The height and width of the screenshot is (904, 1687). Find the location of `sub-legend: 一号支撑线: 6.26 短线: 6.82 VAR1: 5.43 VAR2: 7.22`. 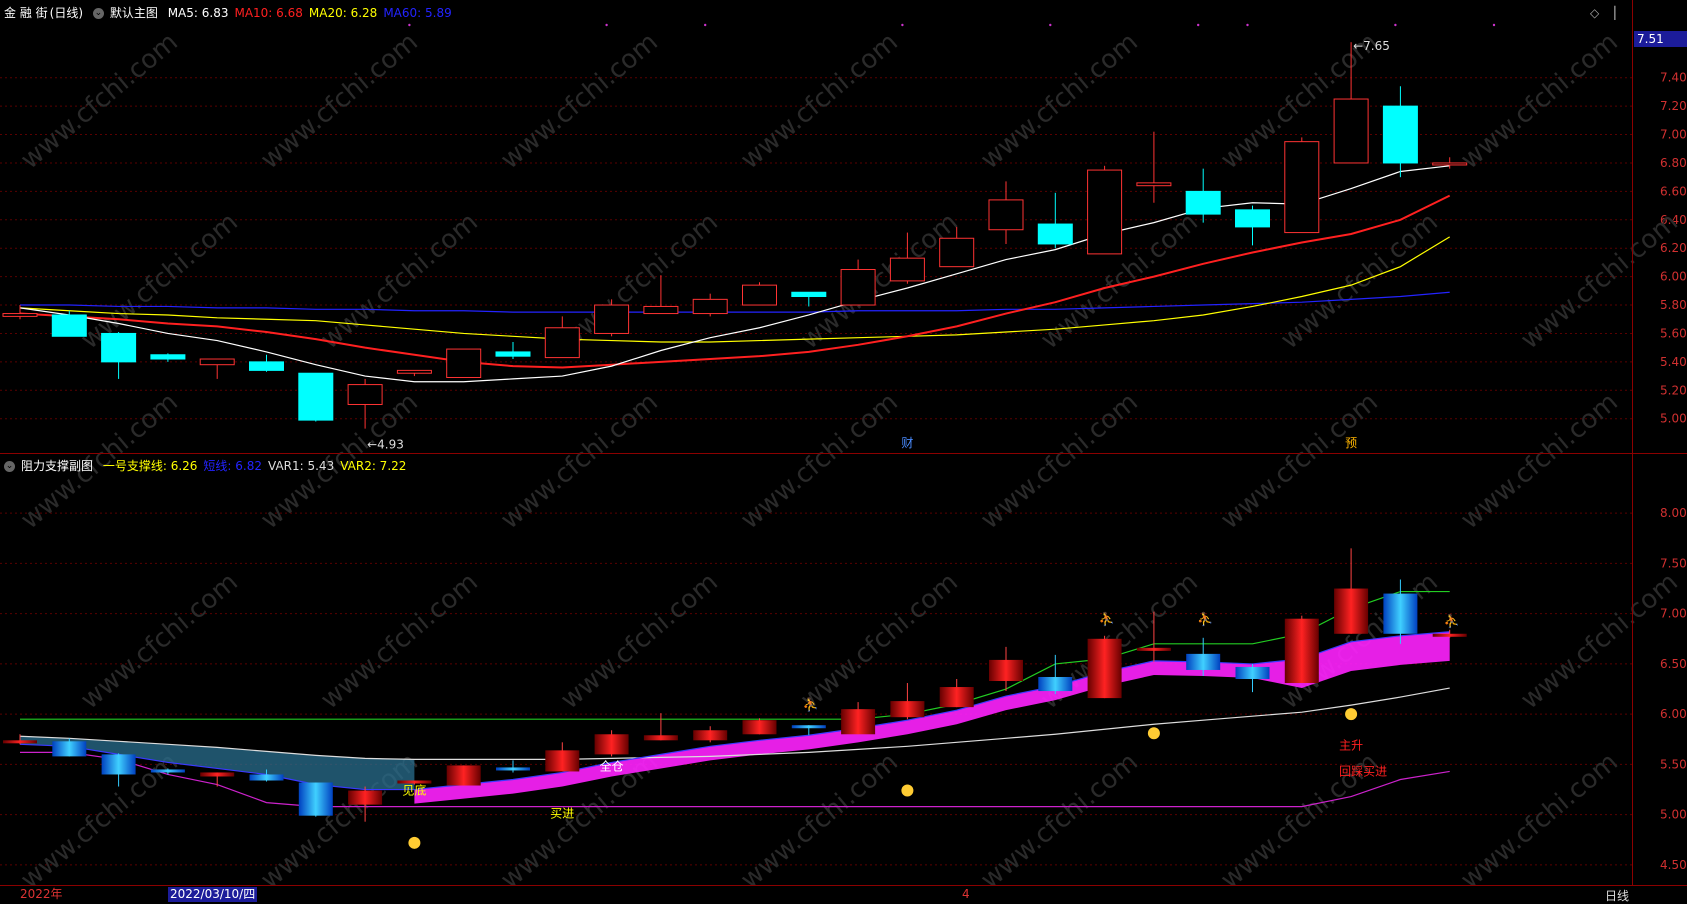

sub-legend: 一号支撑线: 6.26 短线: 6.82 VAR1: 5.43 VAR2: 7.22 is located at coordinates (258, 466).